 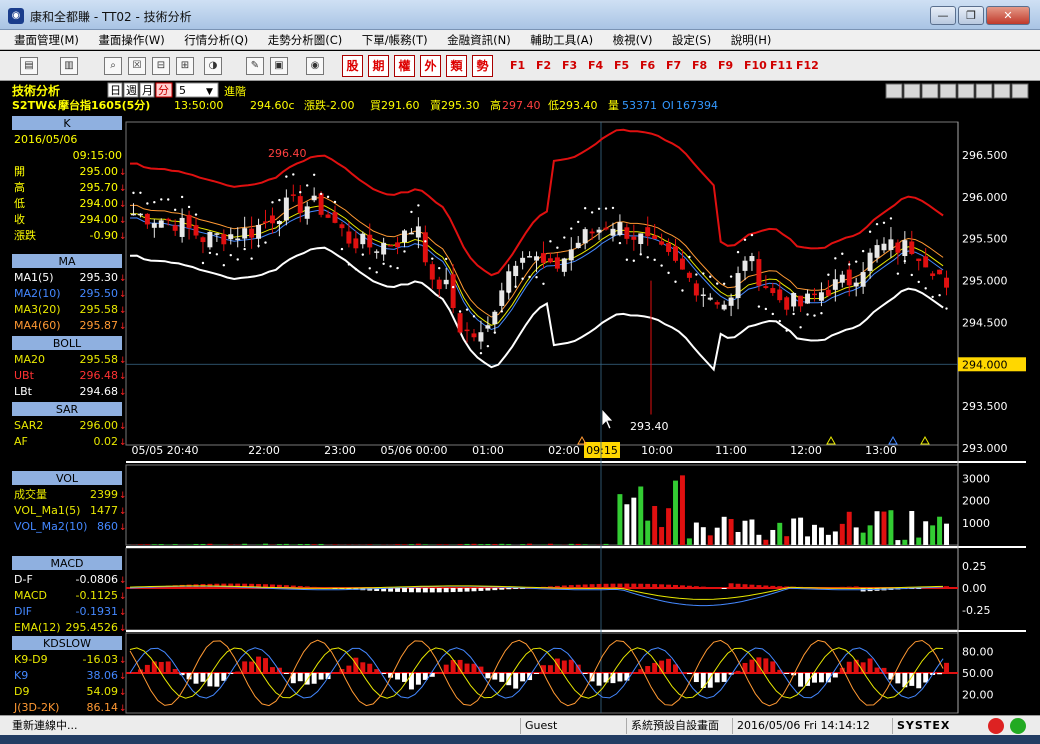 What do you see at coordinates (69, 66) in the screenshot?
I see `template-icon: ▥` at bounding box center [69, 66].